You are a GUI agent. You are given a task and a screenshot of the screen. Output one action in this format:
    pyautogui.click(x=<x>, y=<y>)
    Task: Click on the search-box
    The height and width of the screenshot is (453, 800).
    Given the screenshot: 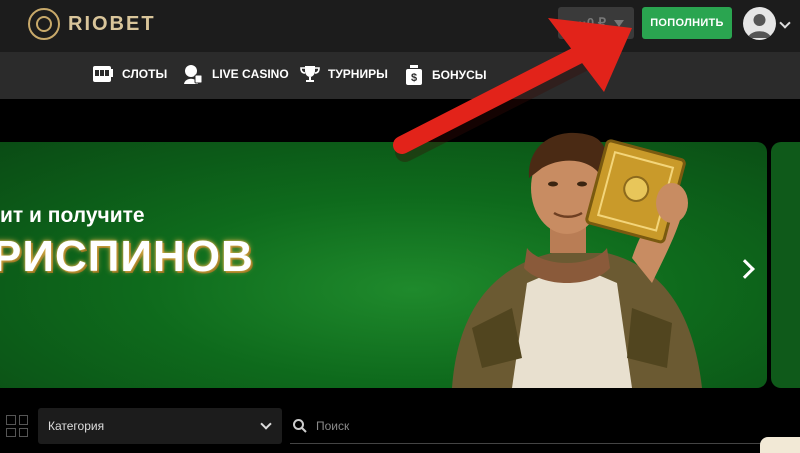 What is the action you would take?
    pyautogui.click(x=545, y=426)
    